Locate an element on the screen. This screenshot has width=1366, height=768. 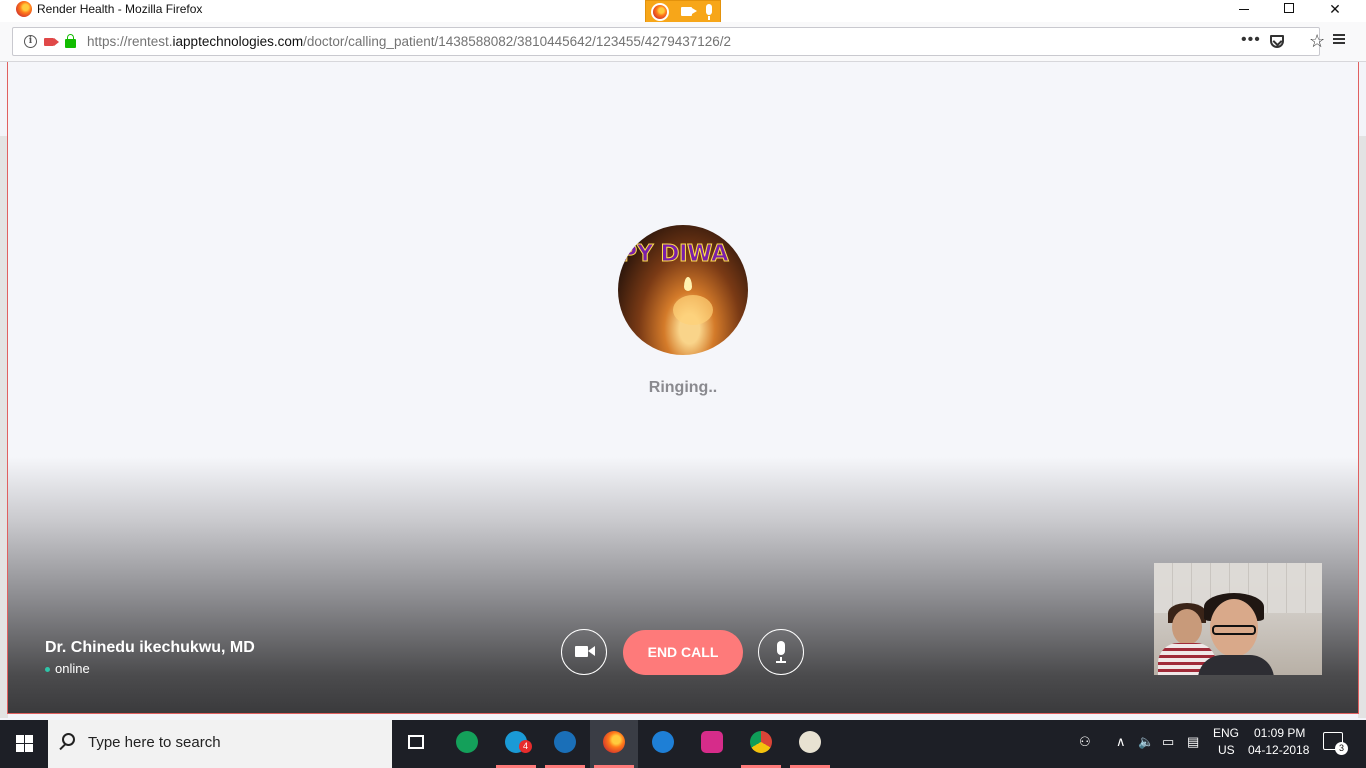
paint-taskbar-button is located at coordinates (810, 744).